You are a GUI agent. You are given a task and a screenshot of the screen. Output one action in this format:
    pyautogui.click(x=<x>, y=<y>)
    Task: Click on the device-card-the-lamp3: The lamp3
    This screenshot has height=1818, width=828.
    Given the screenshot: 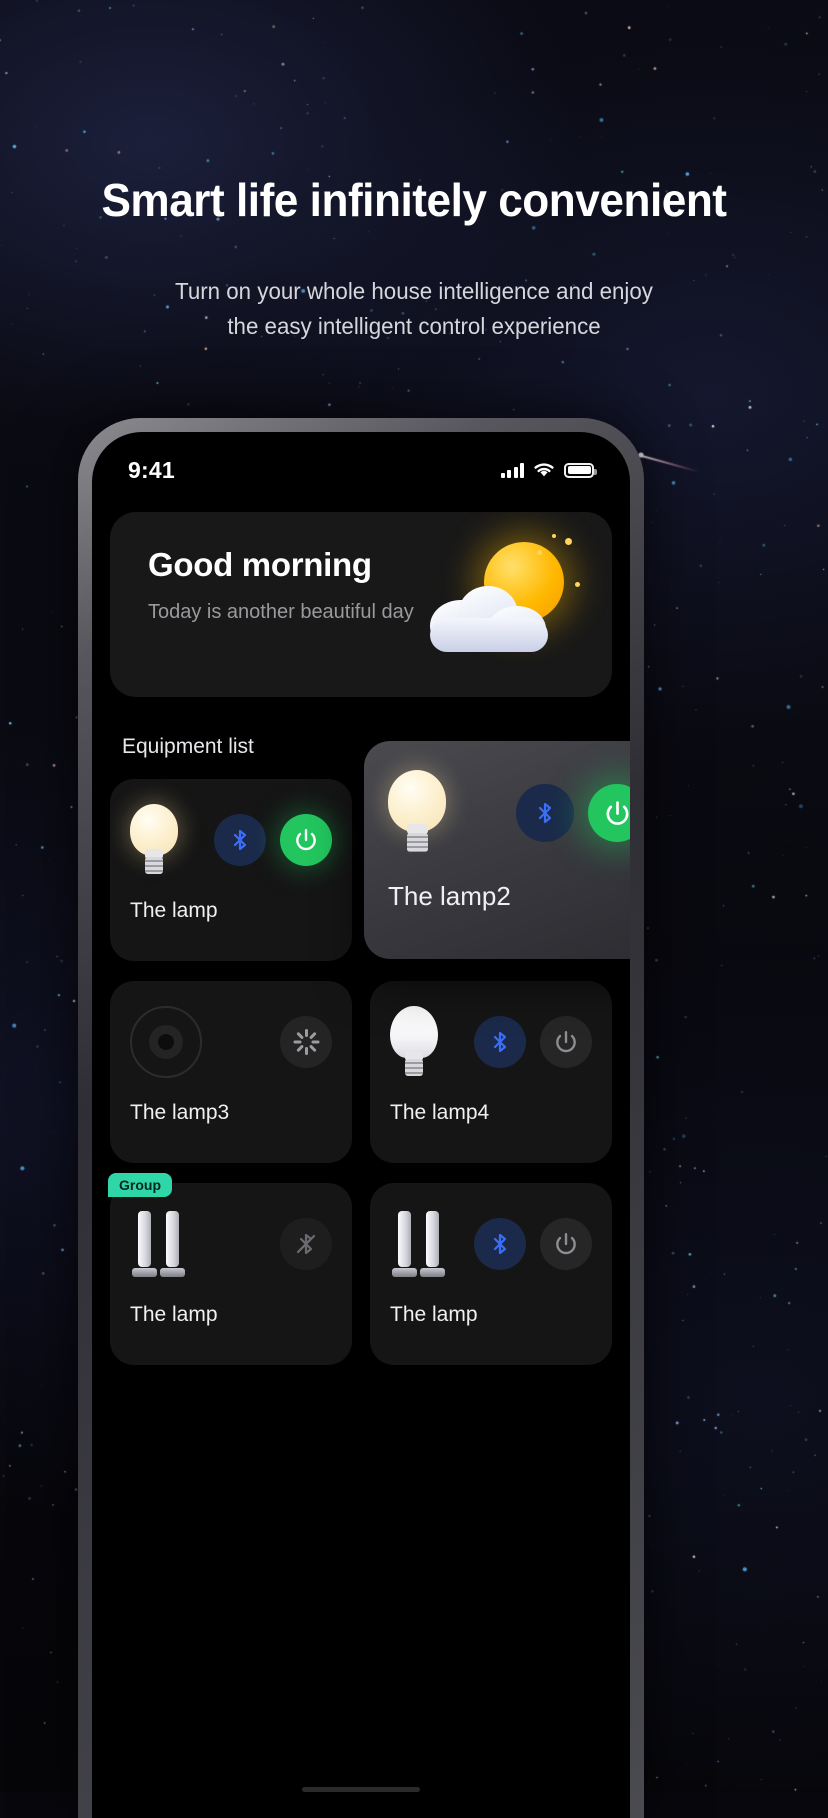 What is the action you would take?
    pyautogui.click(x=231, y=1072)
    